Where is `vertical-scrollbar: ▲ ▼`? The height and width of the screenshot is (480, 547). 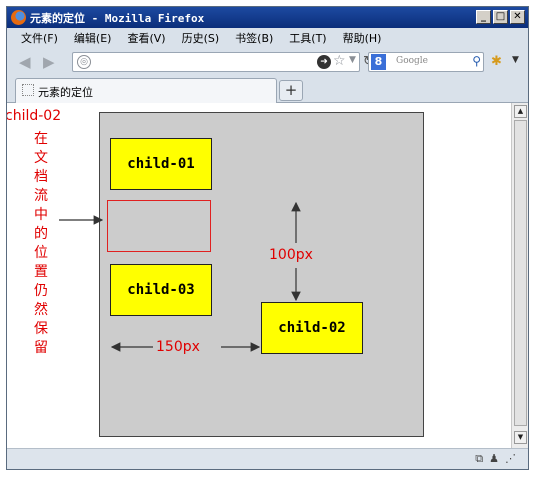 vertical-scrollbar: ▲ ▼ is located at coordinates (519, 275).